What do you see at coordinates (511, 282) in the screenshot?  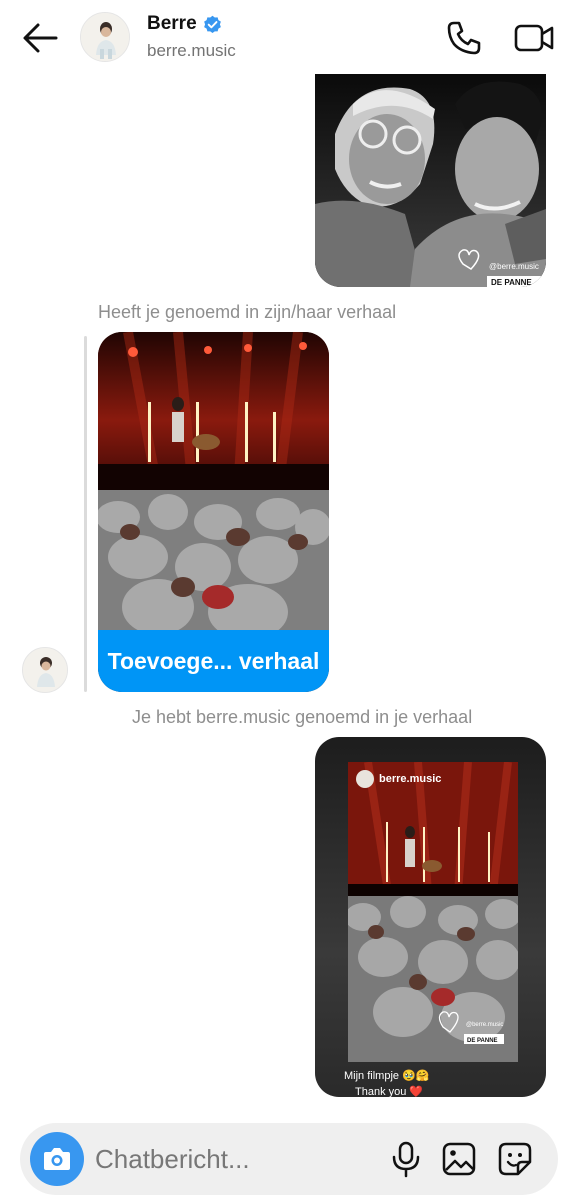 I see `story-location-tag: DE PANNE` at bounding box center [511, 282].